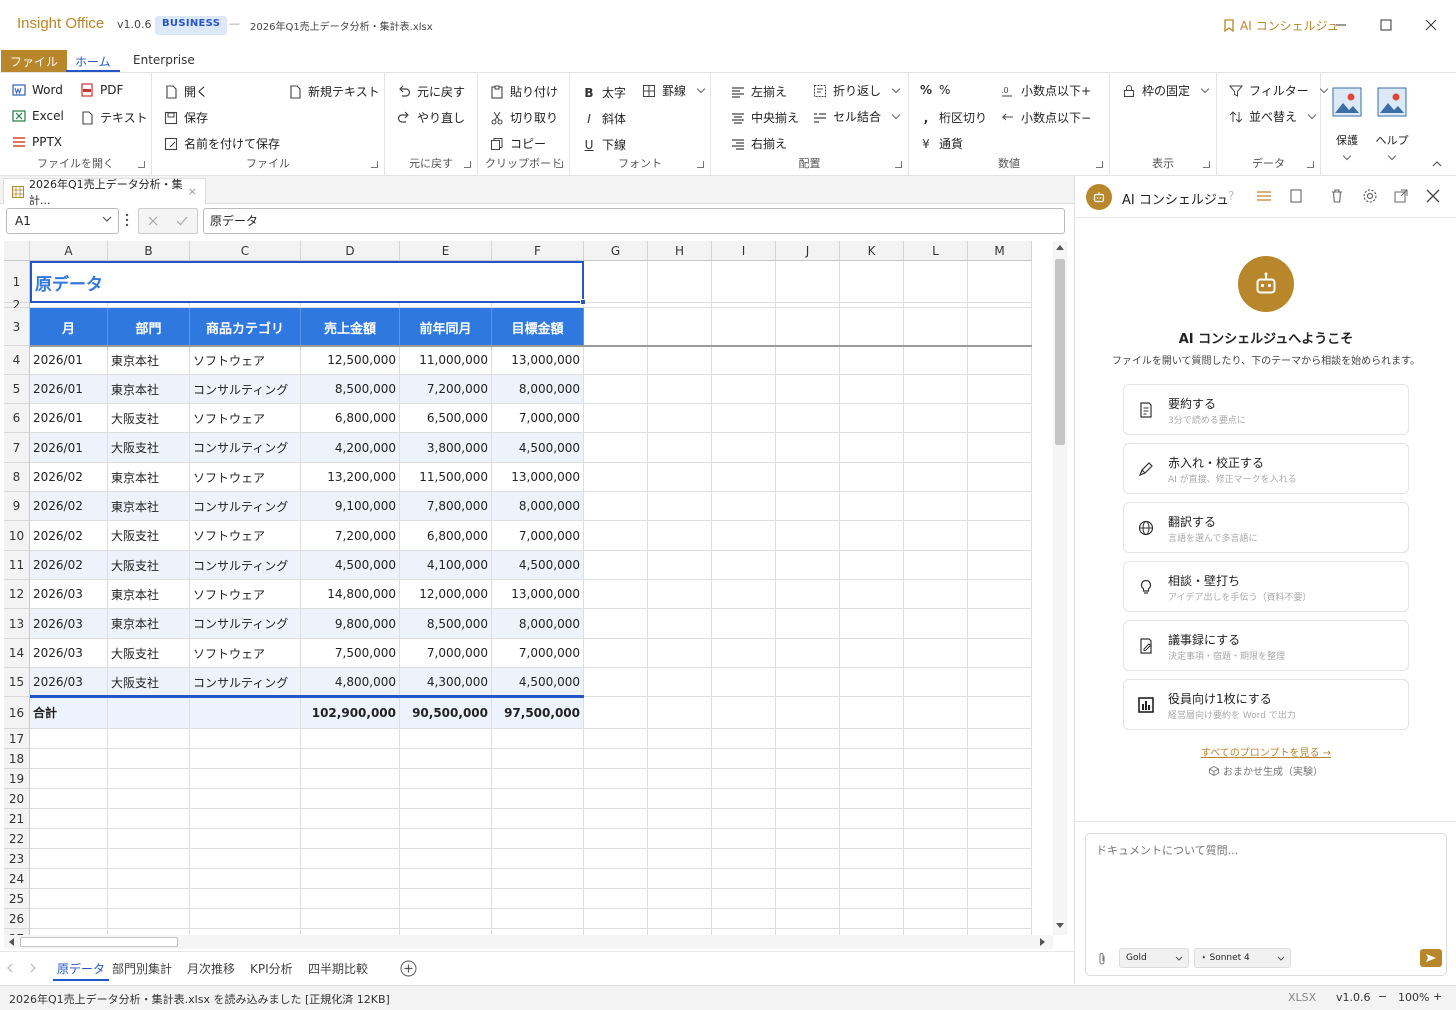  What do you see at coordinates (153, 221) in the screenshot?
I see `cancel-edit-icon` at bounding box center [153, 221].